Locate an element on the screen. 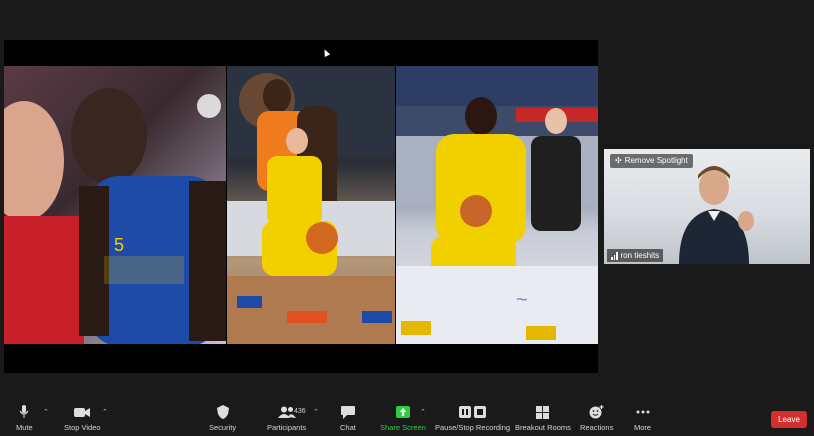 This screenshot has width=814, height=436. share-screen-icon is located at coordinates (402, 412).